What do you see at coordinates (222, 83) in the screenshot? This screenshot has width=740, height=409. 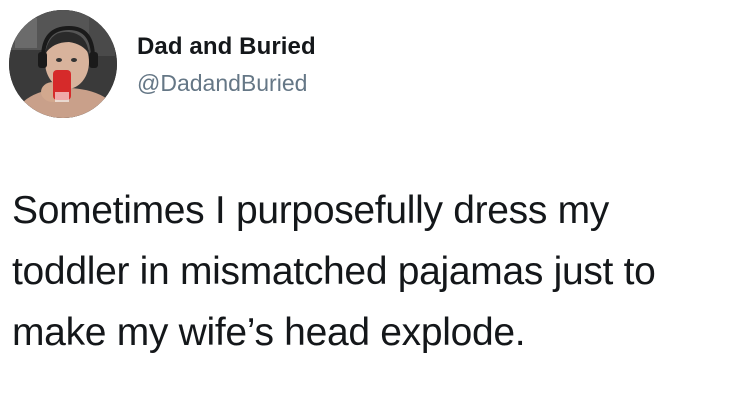 I see `author-handle: @DadandBuried` at bounding box center [222, 83].